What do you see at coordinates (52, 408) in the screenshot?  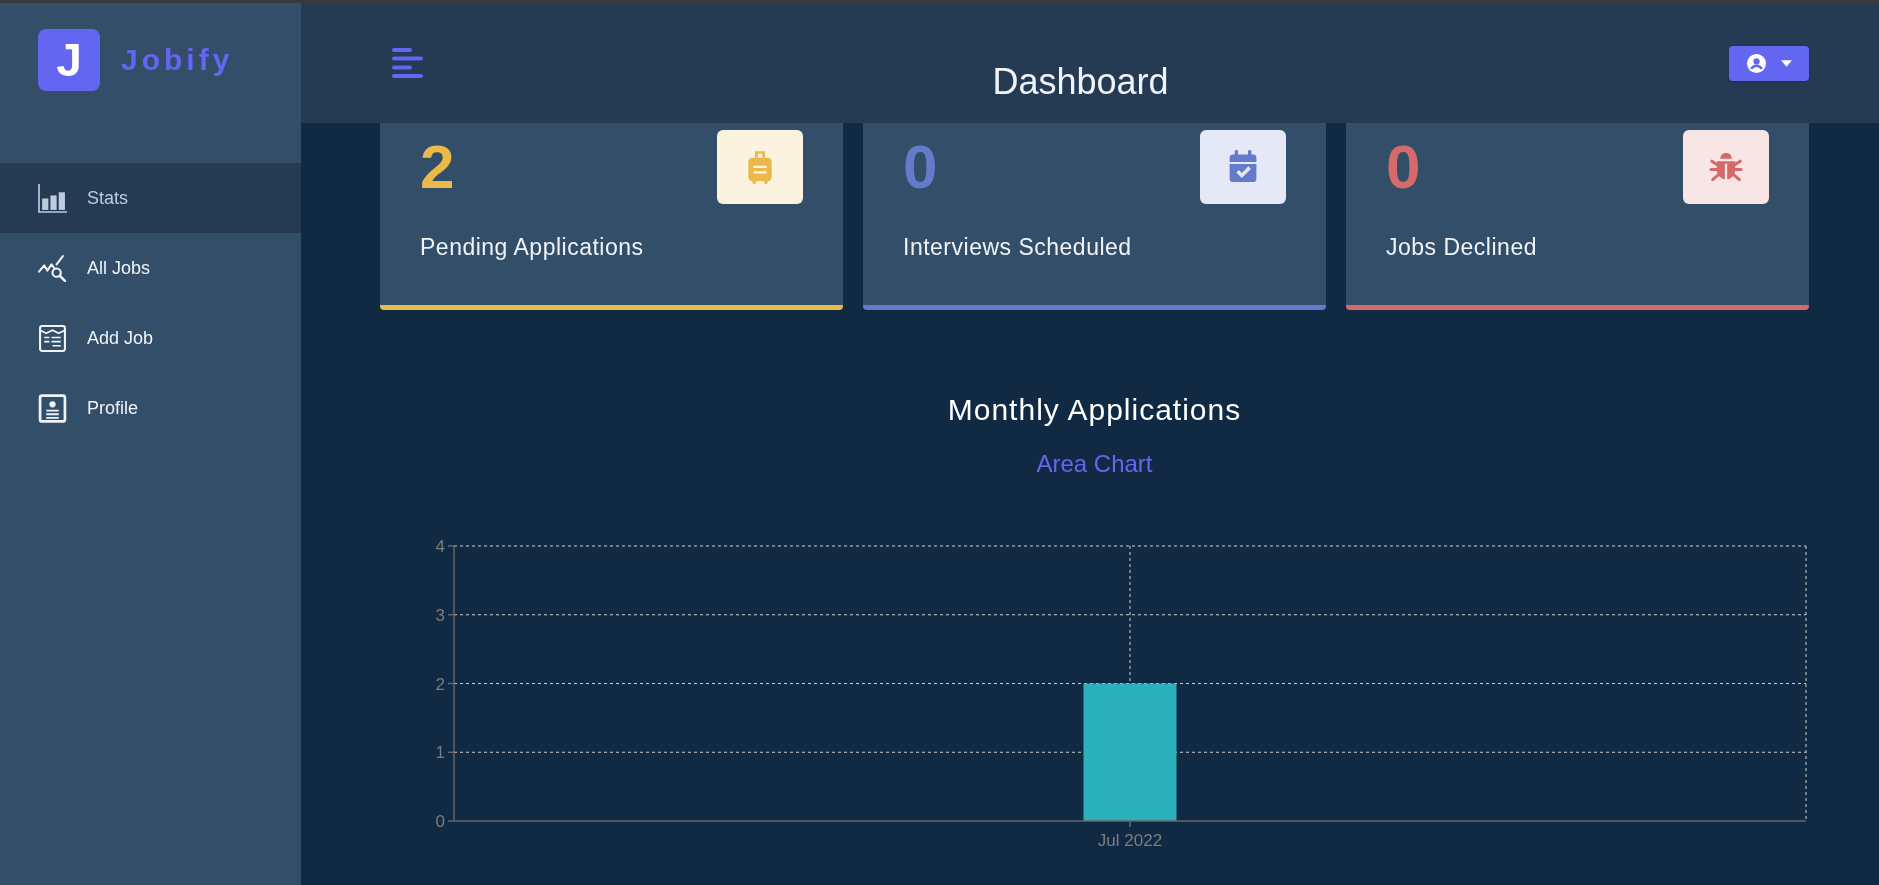 I see `id-card-icon` at bounding box center [52, 408].